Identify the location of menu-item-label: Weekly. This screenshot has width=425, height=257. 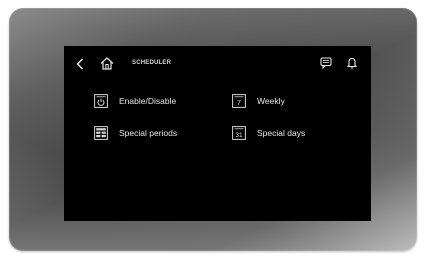
(271, 101).